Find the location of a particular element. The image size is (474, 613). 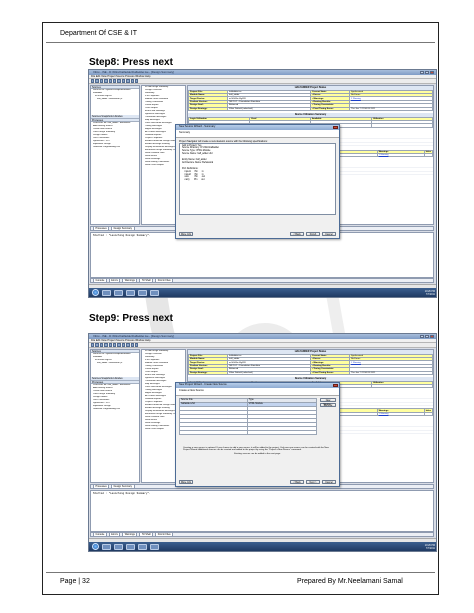

author-credit: Prepared By Mr.Neelamani Samal is located at coordinates (350, 581).